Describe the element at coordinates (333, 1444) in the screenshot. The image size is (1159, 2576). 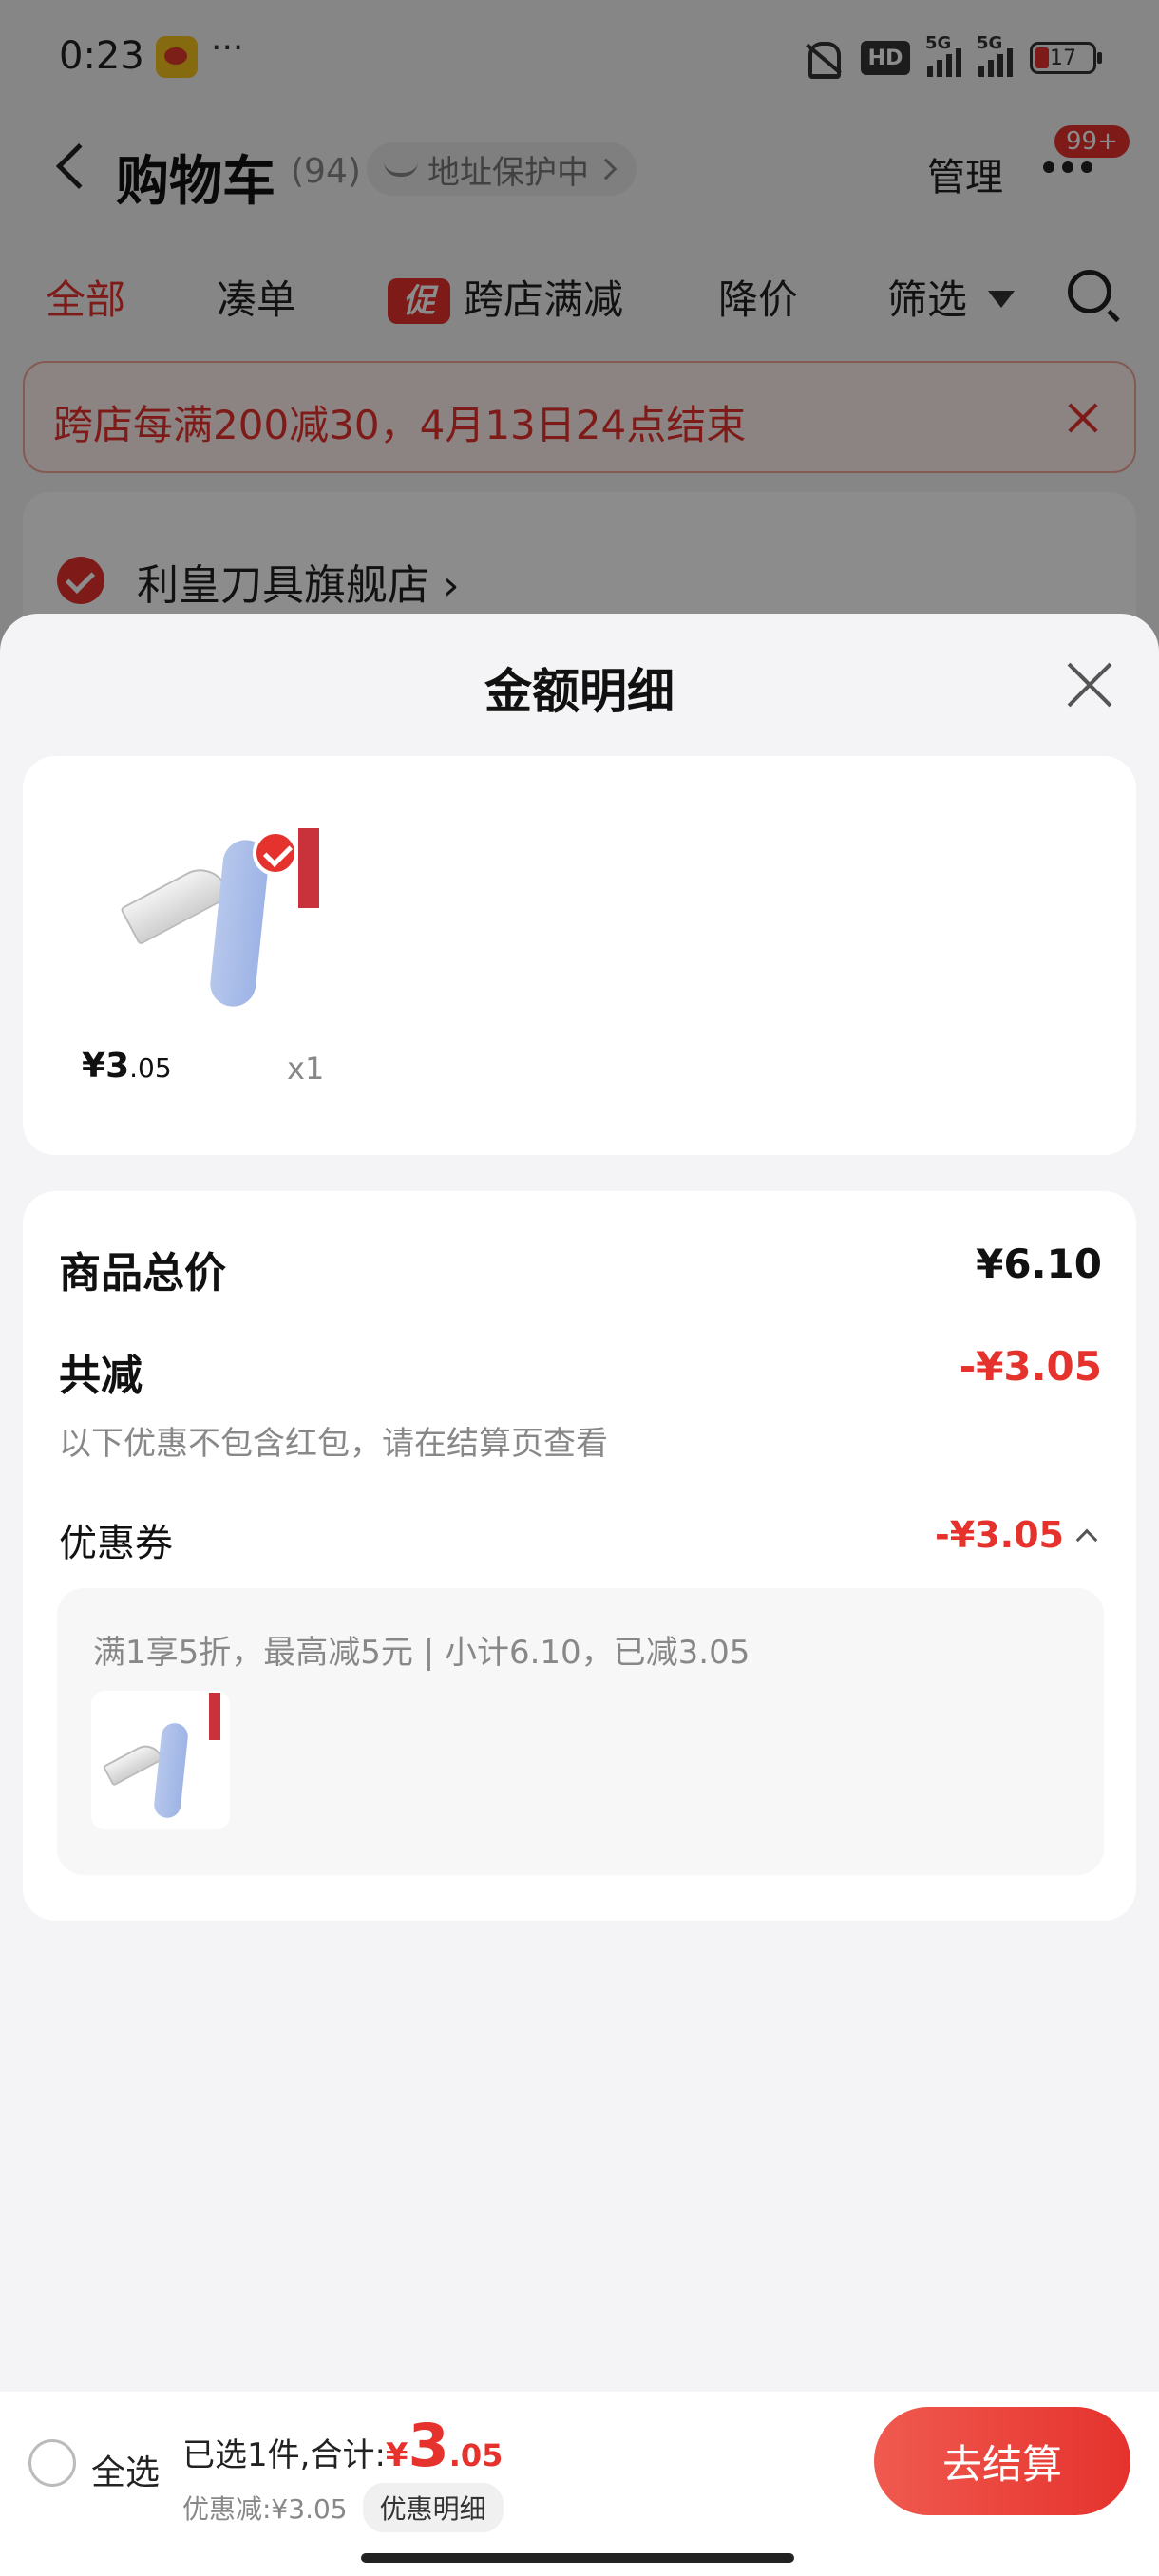
I see `reduction-note: 以下优惠不包含红包，请在结算页查看` at that location.